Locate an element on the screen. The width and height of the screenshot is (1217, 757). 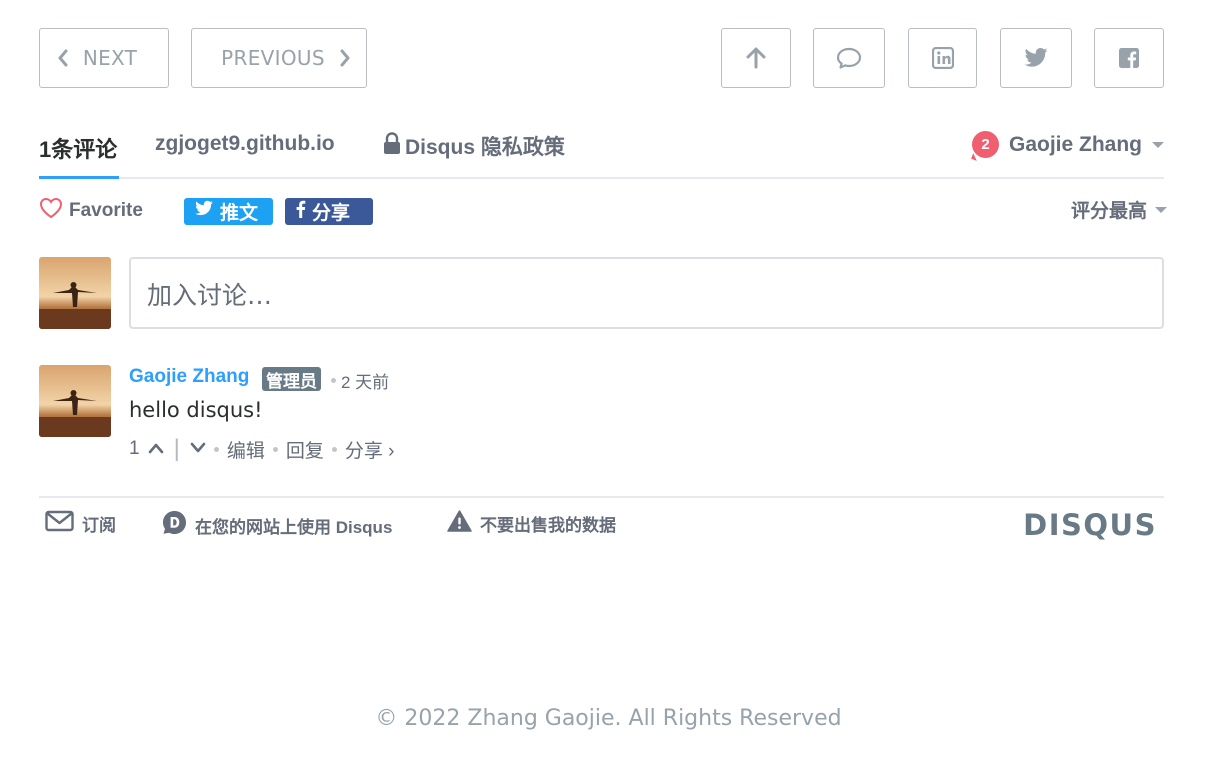
comment-timestamp: 2 天前 is located at coordinates (360, 380).